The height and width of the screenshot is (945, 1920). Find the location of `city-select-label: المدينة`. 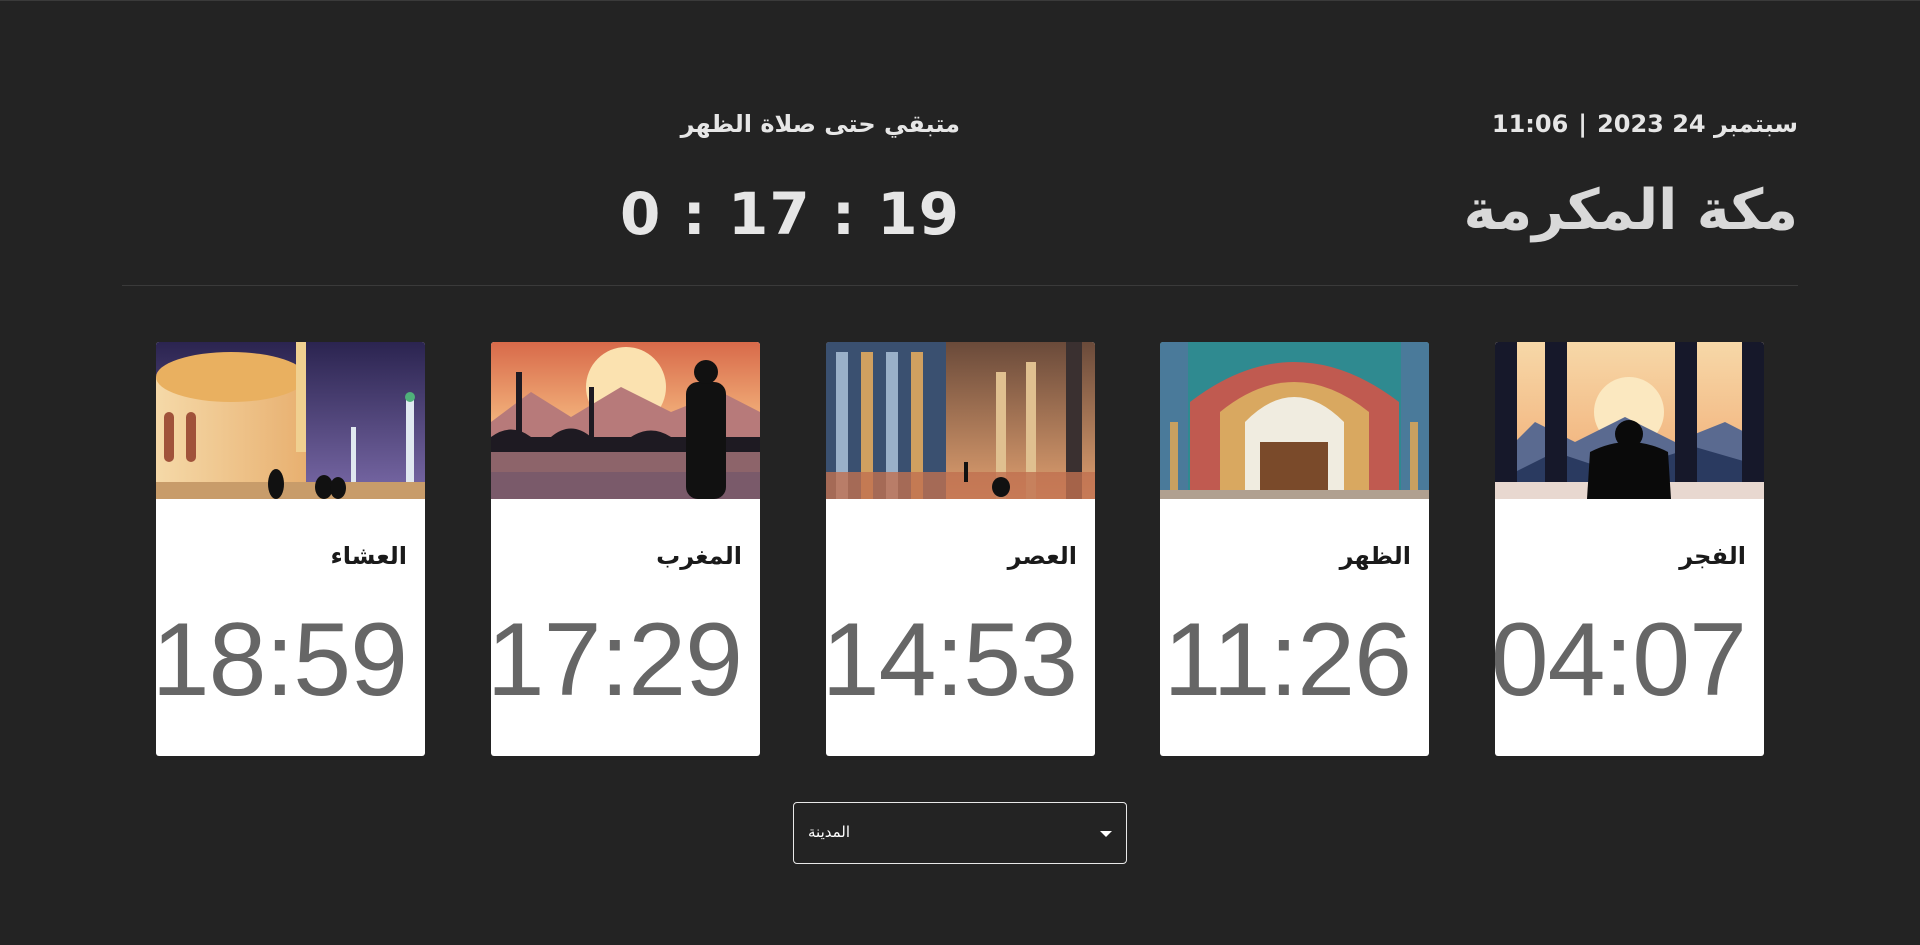

city-select-label: المدينة is located at coordinates (829, 832).